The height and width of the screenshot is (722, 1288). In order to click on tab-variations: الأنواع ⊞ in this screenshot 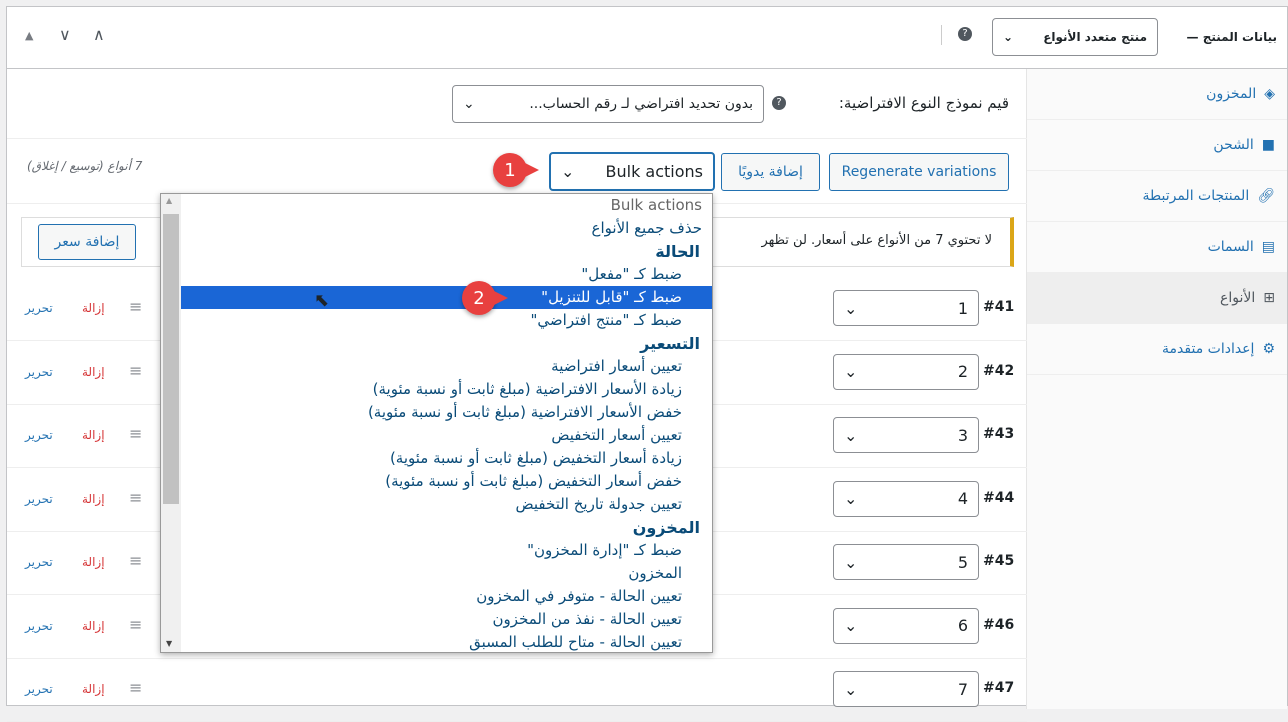, I will do `click(1157, 298)`.